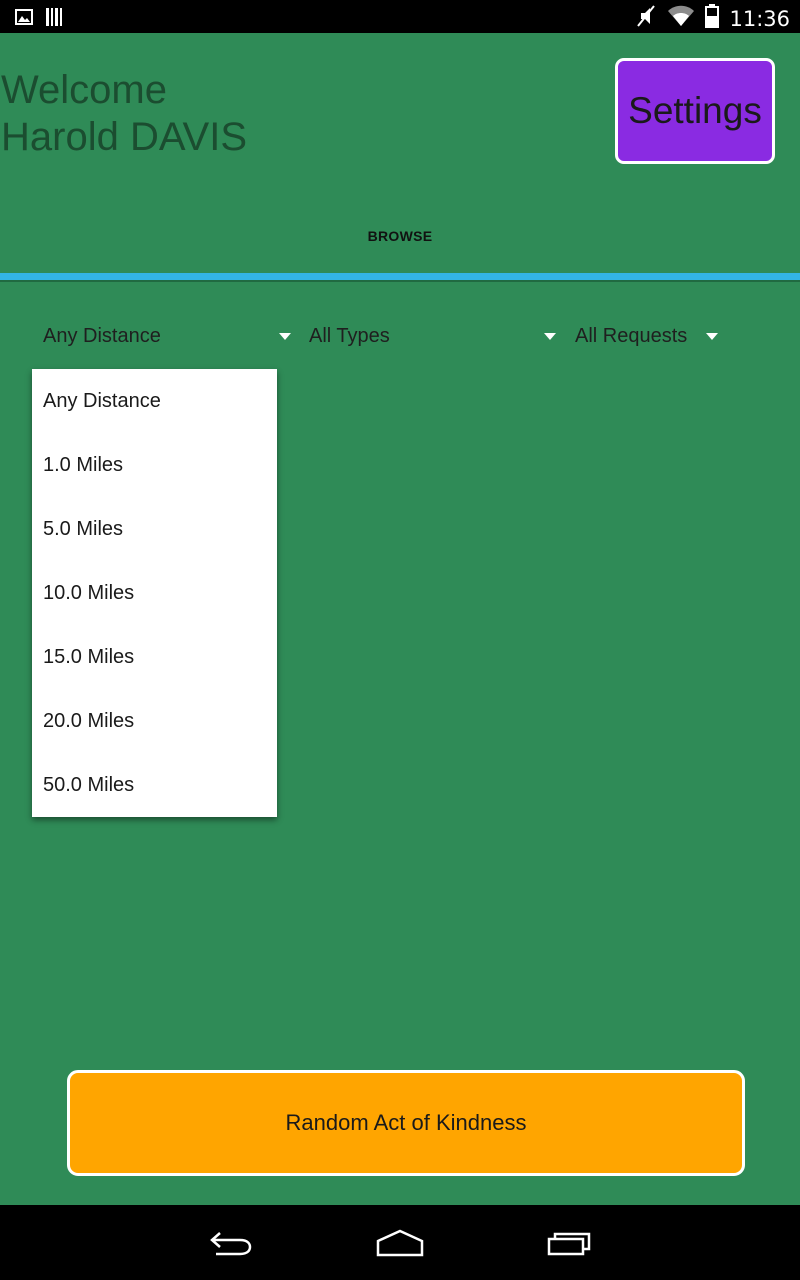 Image resolution: width=800 pixels, height=1280 pixels. Describe the element at coordinates (400, 236) in the screenshot. I see `tab-browse-label: BROWSE` at that location.